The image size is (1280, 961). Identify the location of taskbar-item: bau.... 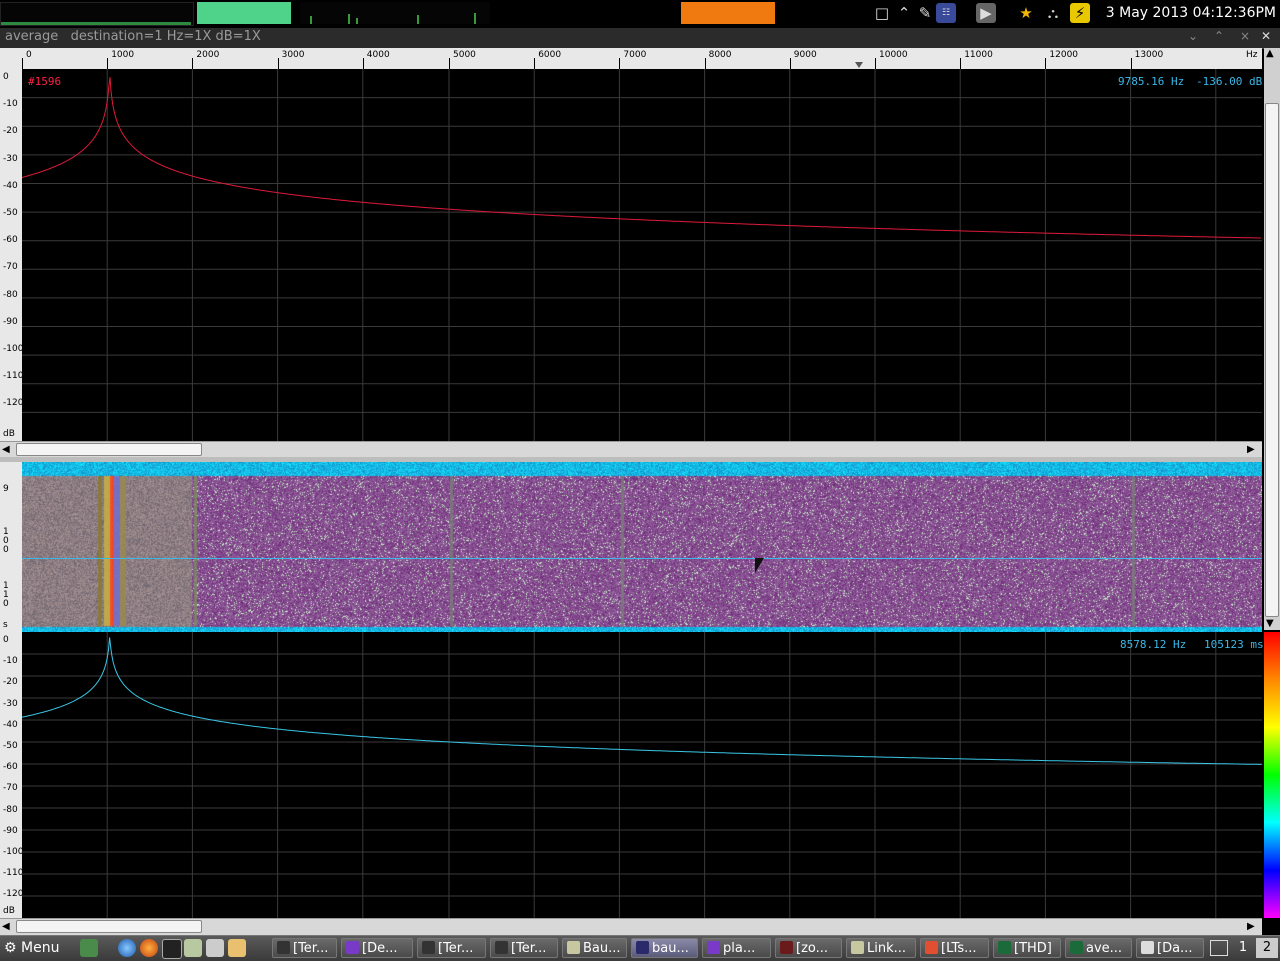
(664, 948).